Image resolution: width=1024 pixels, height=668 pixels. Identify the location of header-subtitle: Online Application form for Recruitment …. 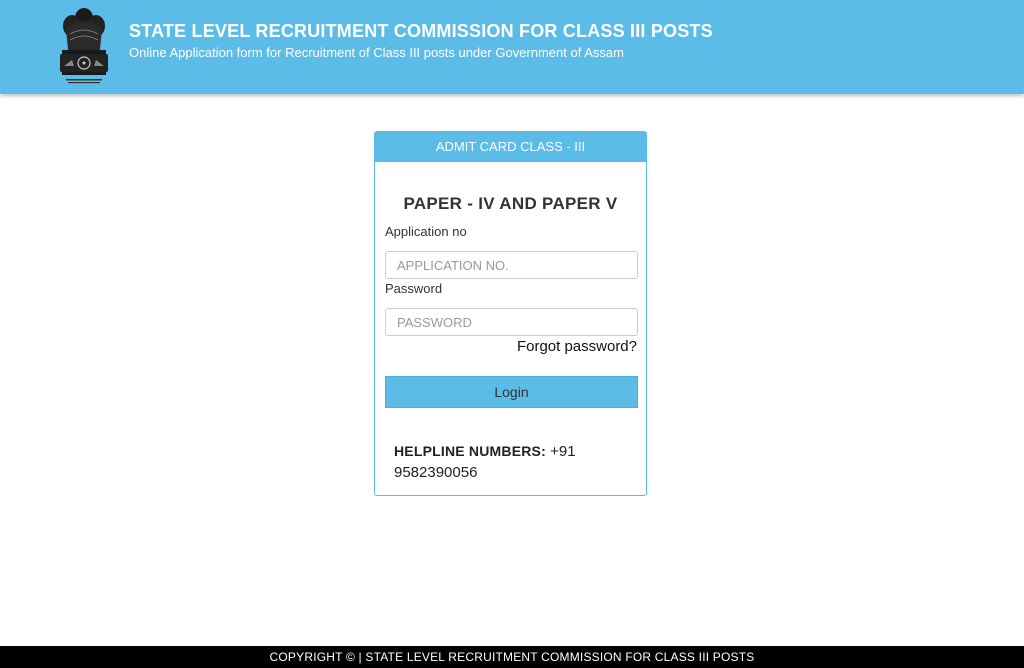
(376, 52).